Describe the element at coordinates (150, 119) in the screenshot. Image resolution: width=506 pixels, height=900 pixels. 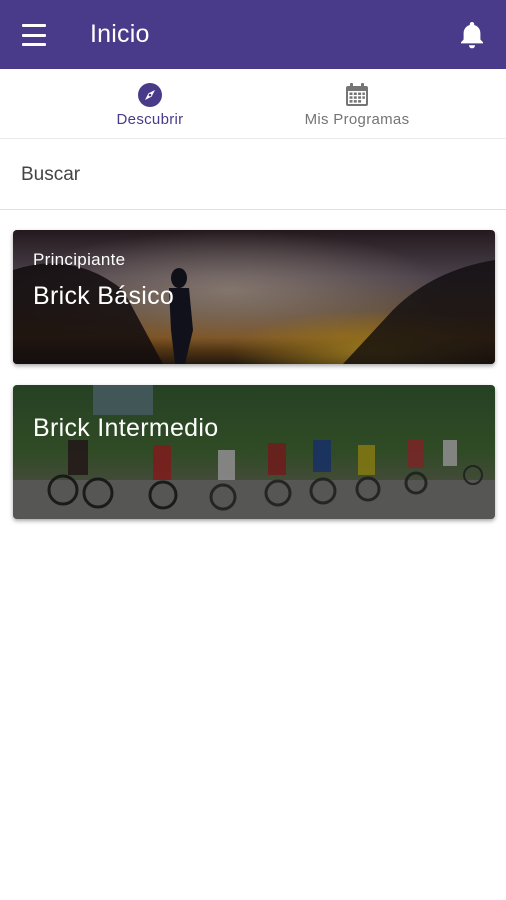
I see `tab-label: Descubrir` at that location.